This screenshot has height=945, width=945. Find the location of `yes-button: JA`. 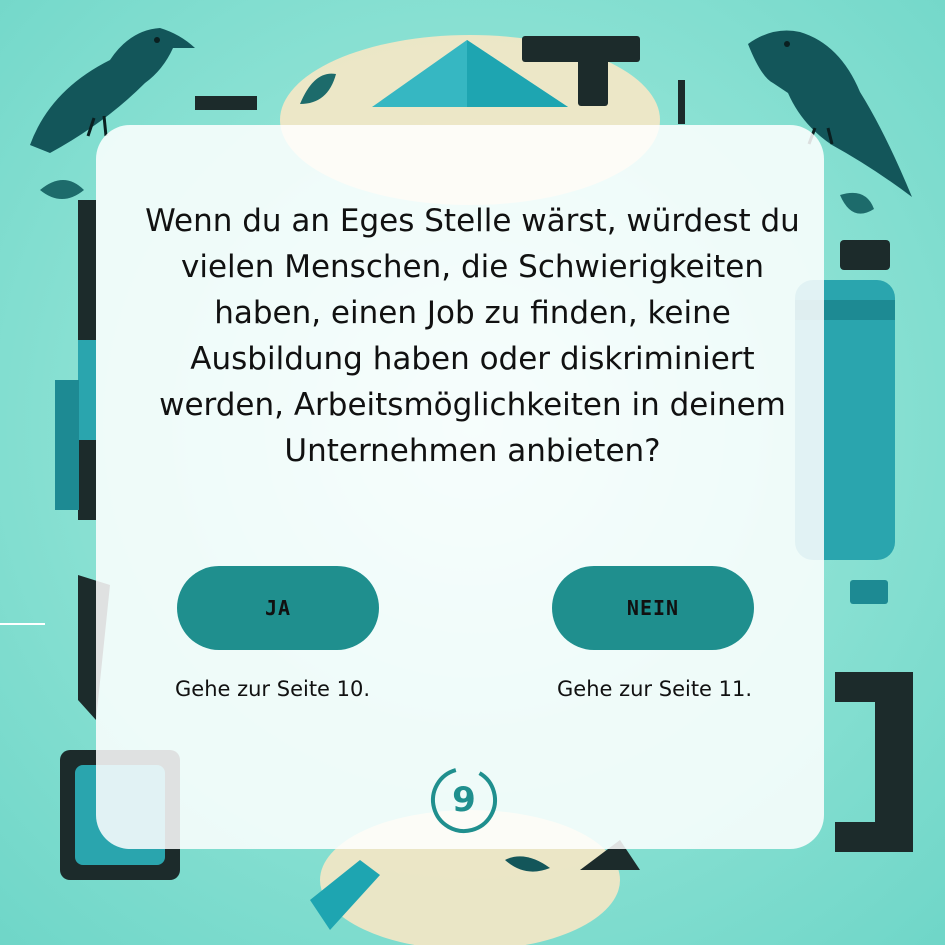

yes-button: JA is located at coordinates (278, 608).